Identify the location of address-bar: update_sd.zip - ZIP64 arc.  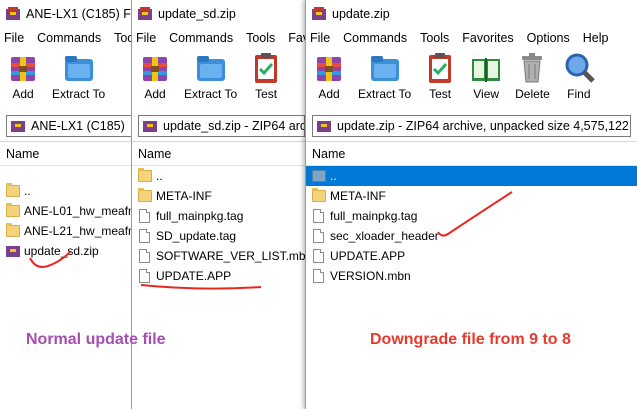
(221, 126).